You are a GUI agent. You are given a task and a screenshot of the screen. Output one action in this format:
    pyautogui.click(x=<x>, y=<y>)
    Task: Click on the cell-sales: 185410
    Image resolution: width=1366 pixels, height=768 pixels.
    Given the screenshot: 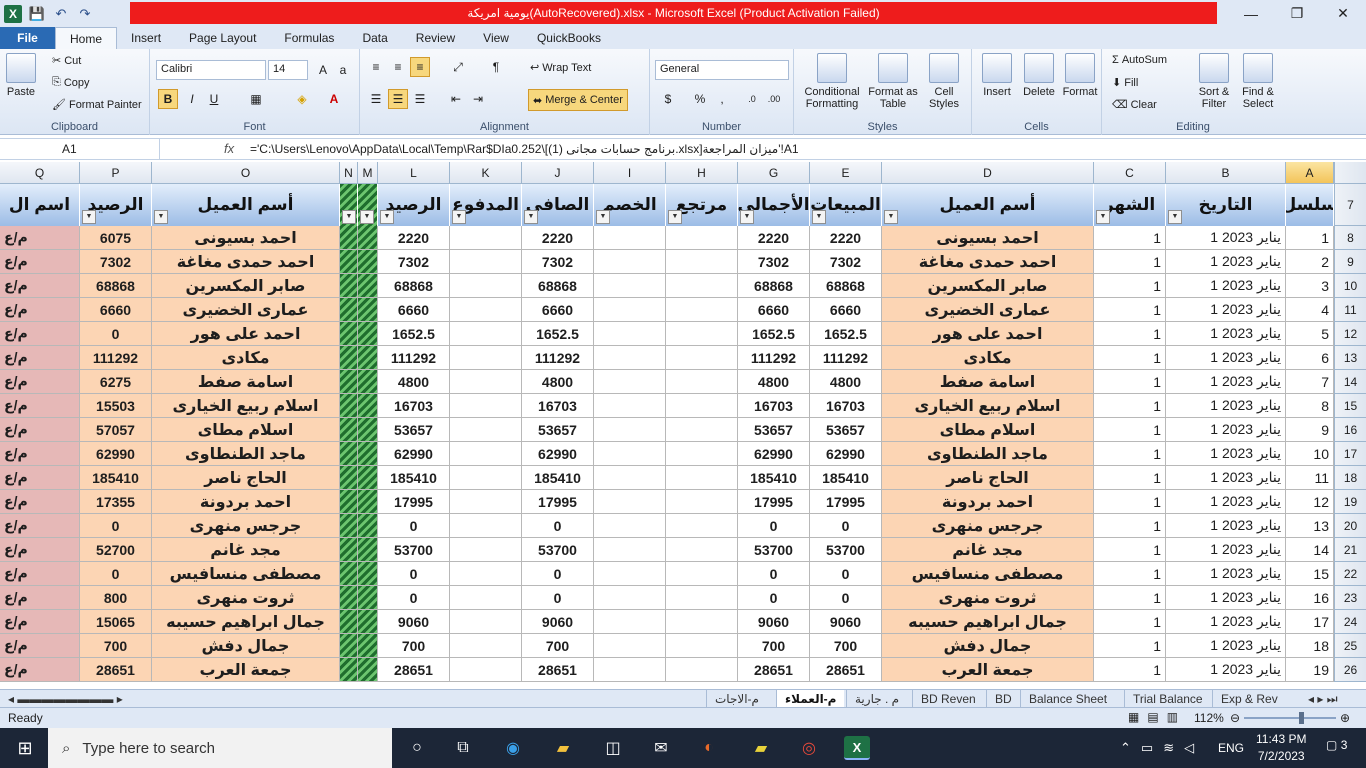 What is the action you would take?
    pyautogui.click(x=846, y=478)
    